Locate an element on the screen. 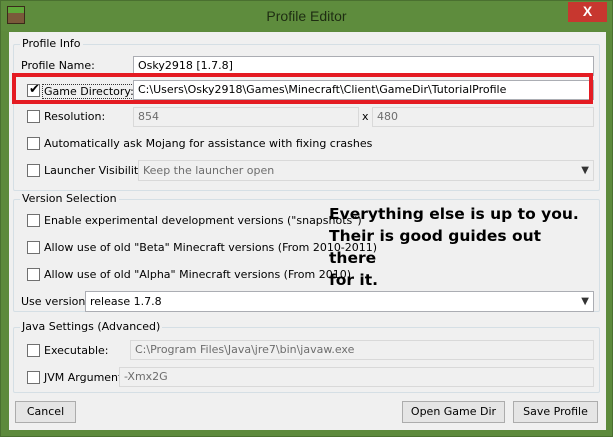  launcher-visibility-label: Launcher Visibility: is located at coordinates (96, 170).